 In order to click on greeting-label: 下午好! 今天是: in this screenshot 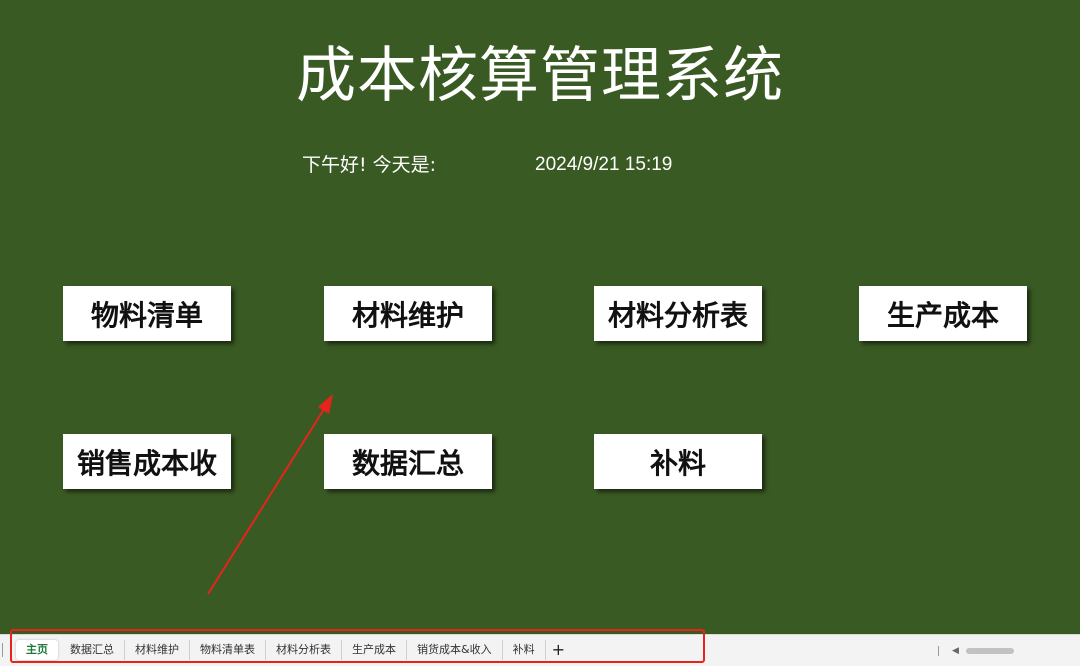, I will do `click(369, 165)`.